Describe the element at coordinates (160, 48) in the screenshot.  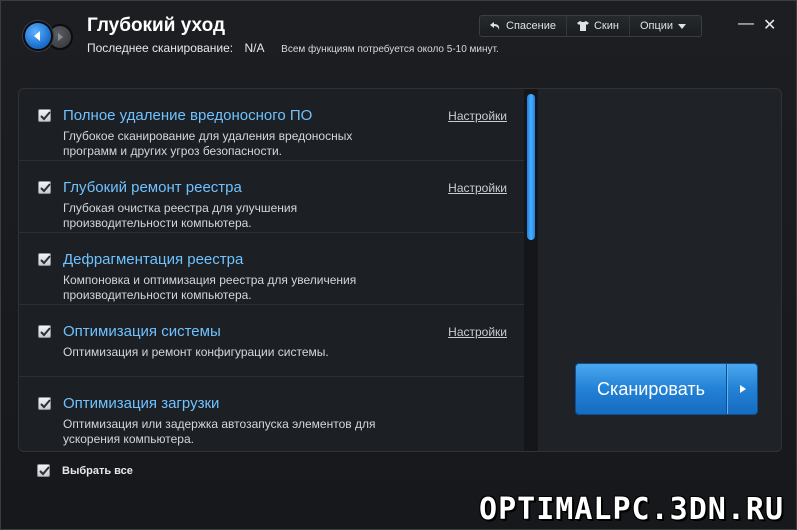
I see `last-scan-label: Последнее сканирование:` at that location.